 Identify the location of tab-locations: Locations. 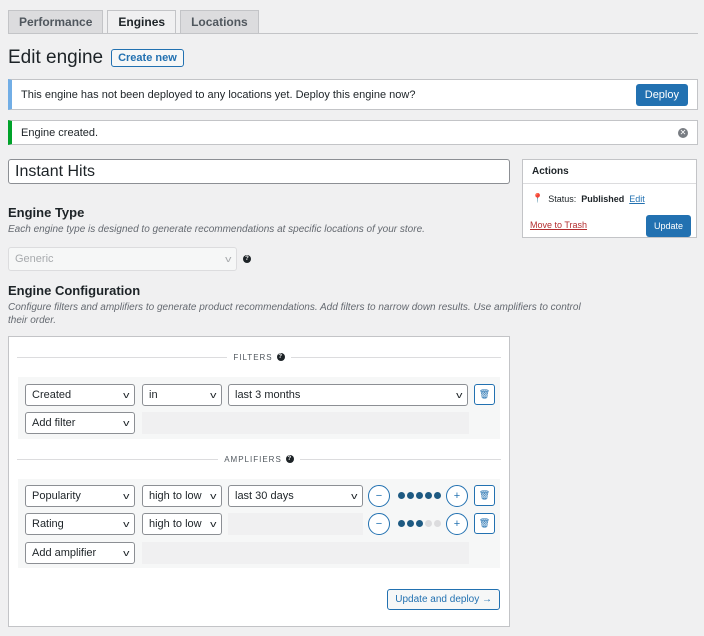
(219, 22).